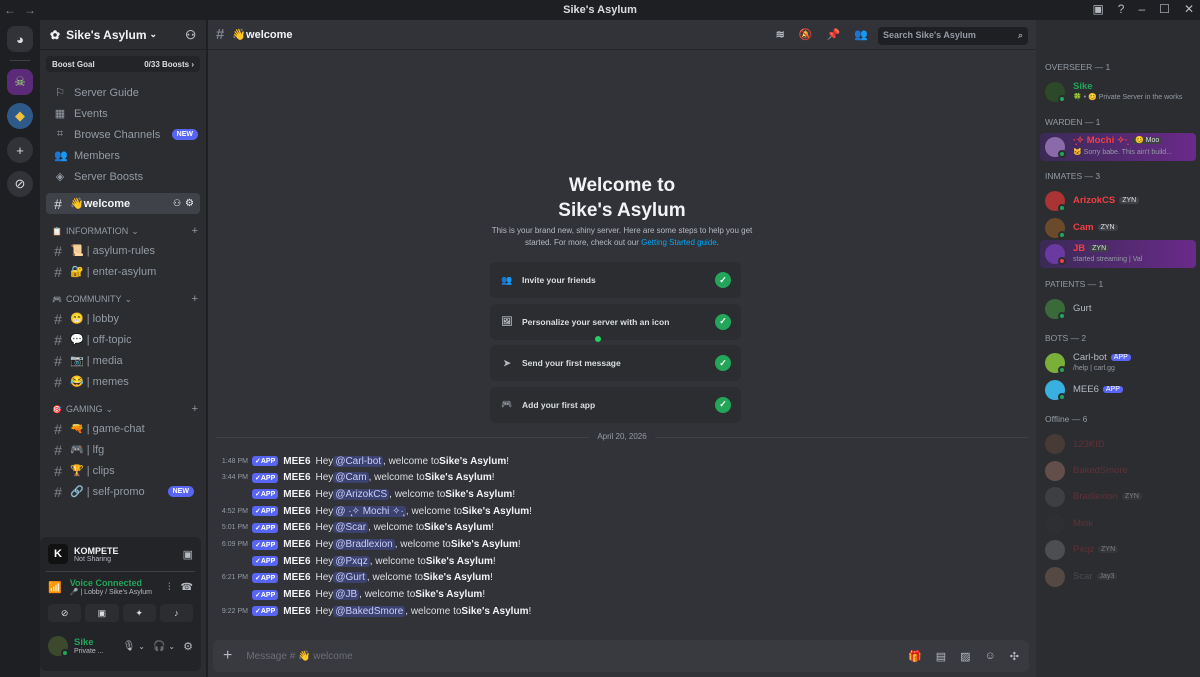 The image size is (1200, 677). Describe the element at coordinates (369, 511) in the screenshot. I see `user-mention: @ ·̩͙✧ Mochi ✧·̩͙` at that location.